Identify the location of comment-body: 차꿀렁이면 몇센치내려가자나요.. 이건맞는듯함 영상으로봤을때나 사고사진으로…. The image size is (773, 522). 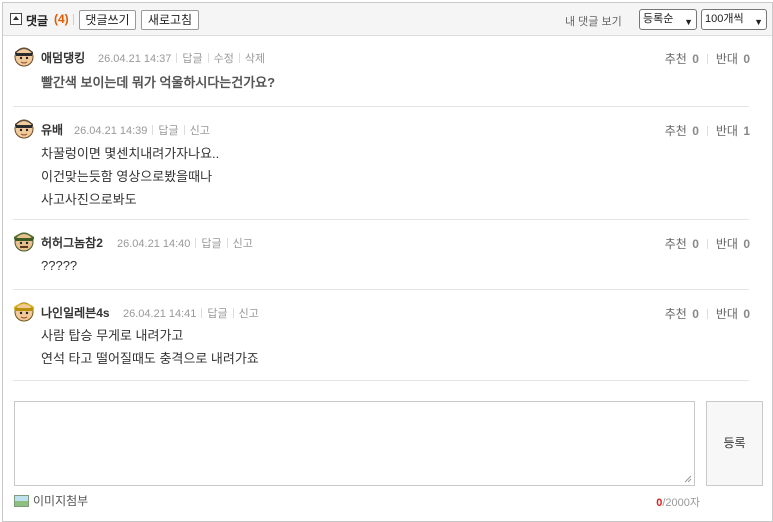
(130, 176).